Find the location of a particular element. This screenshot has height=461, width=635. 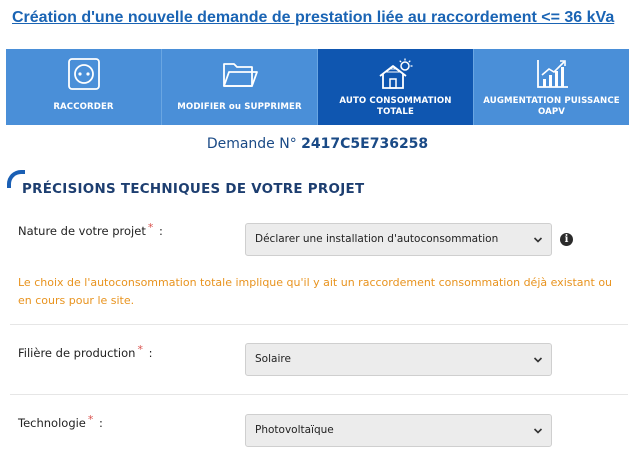

tab-autoconsommation: AUTO CONSOMMATION TOTALE is located at coordinates (395, 87).